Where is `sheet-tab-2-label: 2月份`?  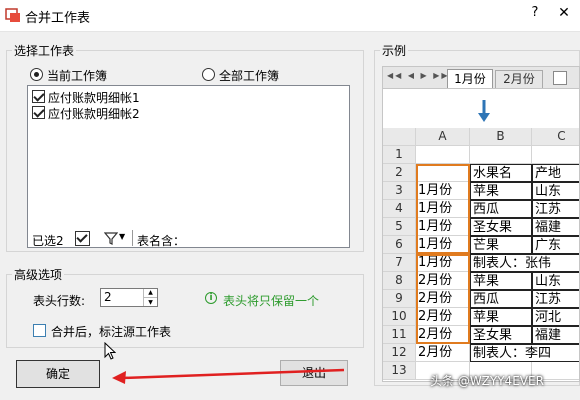
sheet-tab-2-label: 2月份 is located at coordinates (519, 79).